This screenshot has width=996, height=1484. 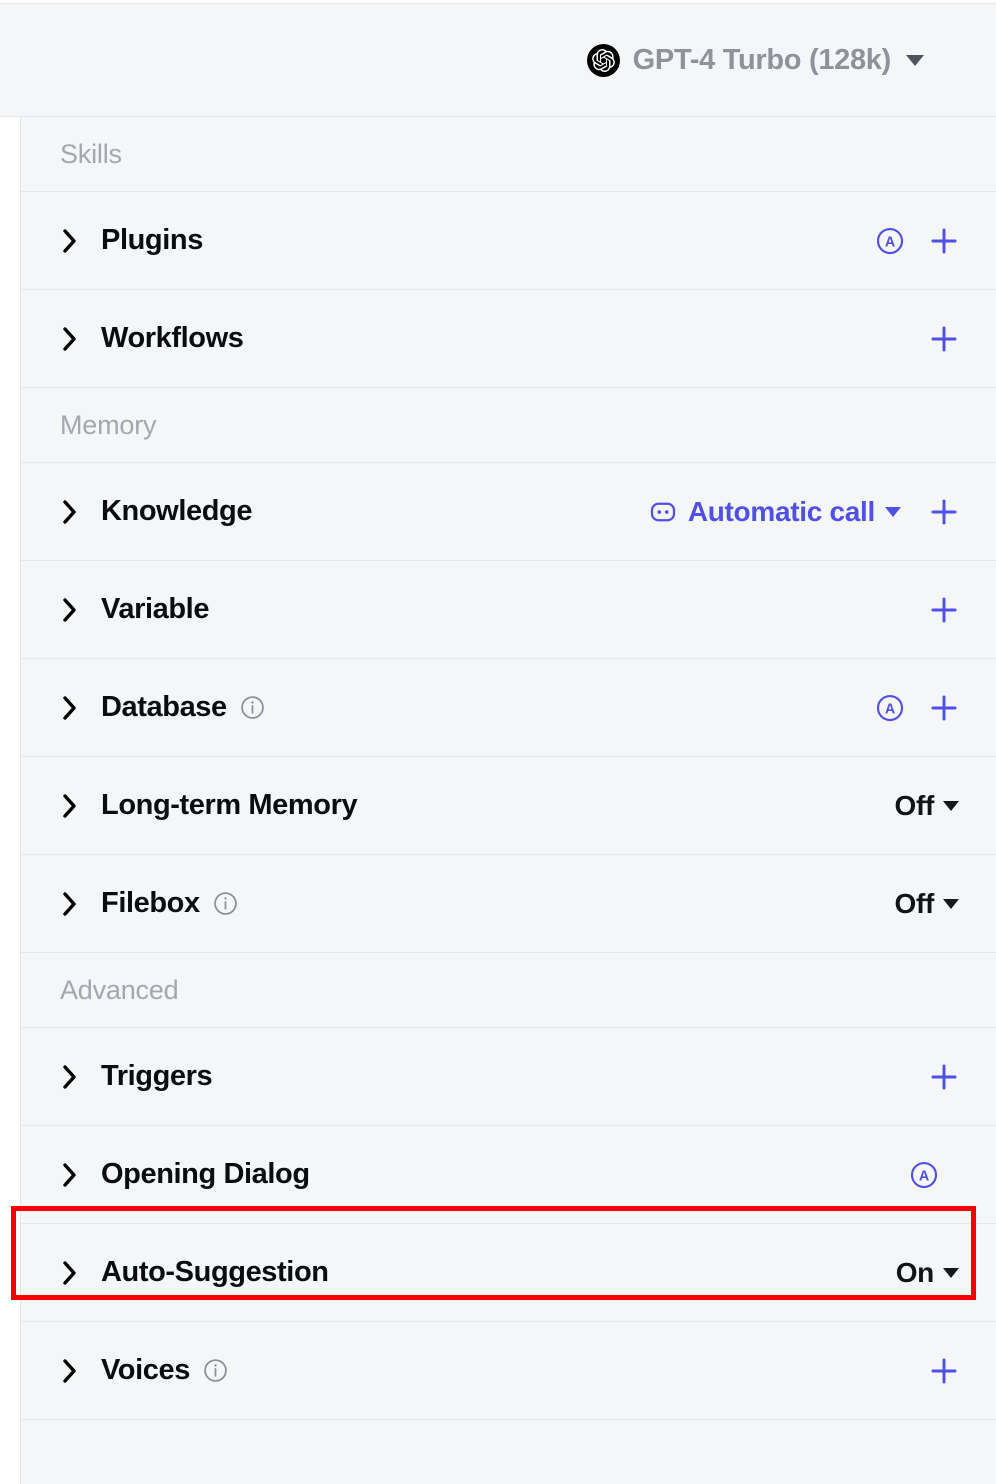 What do you see at coordinates (164, 707) in the screenshot?
I see `row-label: Database` at bounding box center [164, 707].